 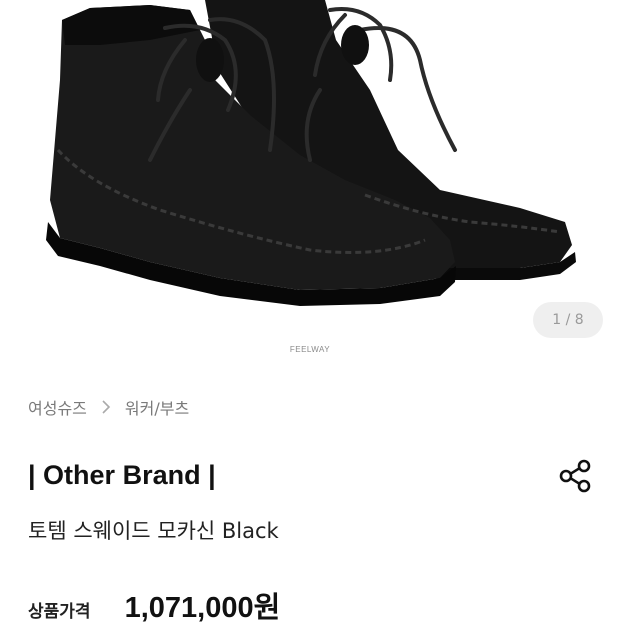 What do you see at coordinates (153, 531) in the screenshot?
I see `product-name: 토템 스웨이드 모카신 Black` at bounding box center [153, 531].